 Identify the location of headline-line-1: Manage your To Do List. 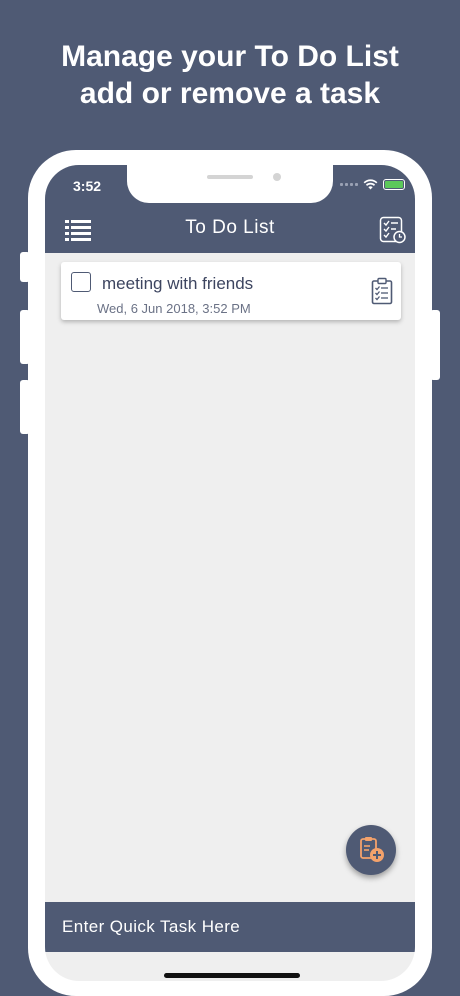
(230, 56).